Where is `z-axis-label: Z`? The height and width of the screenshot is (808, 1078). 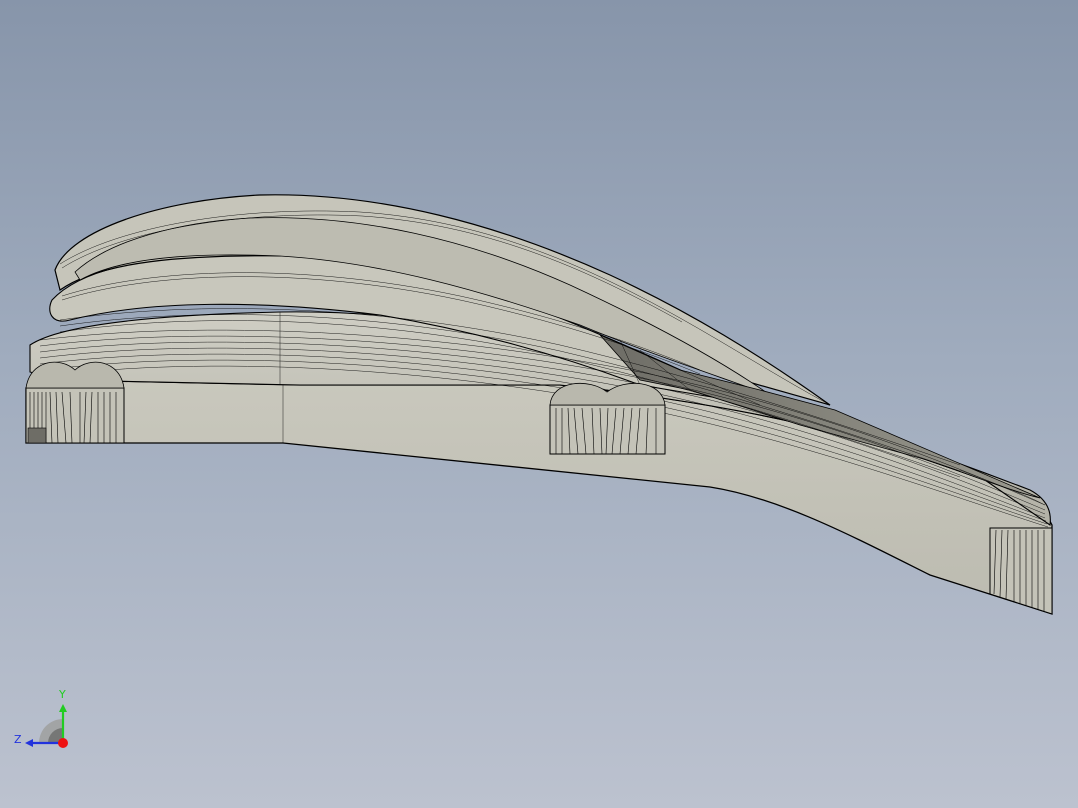 z-axis-label: Z is located at coordinates (18, 739).